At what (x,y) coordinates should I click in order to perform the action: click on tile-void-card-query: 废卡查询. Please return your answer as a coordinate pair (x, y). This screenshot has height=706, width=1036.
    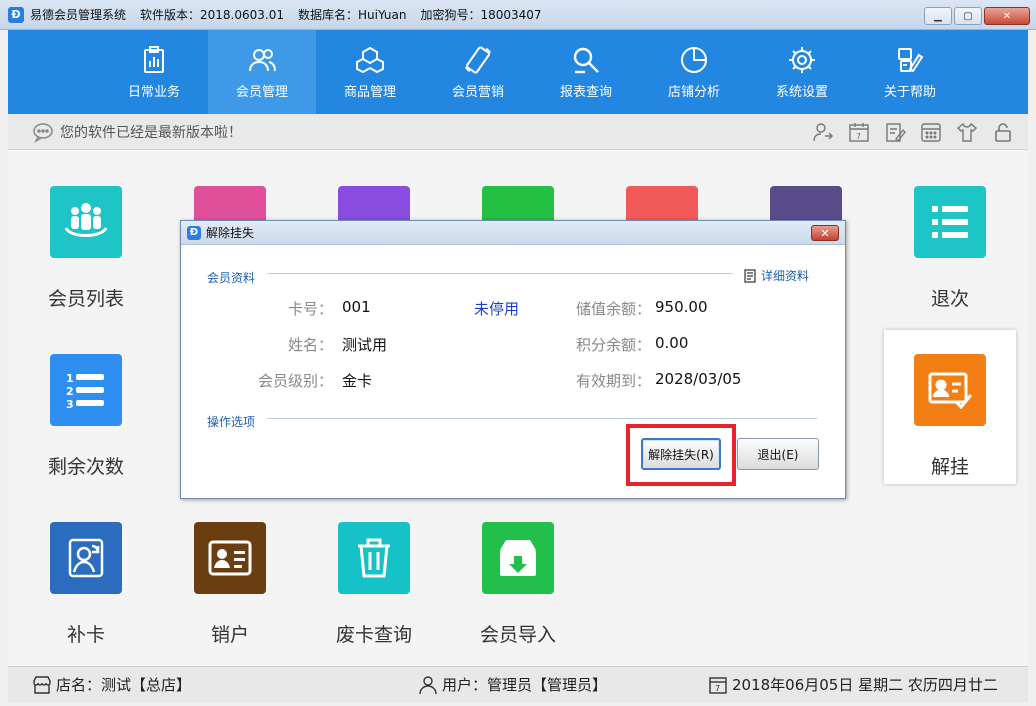
    Looking at the image, I should click on (374, 566).